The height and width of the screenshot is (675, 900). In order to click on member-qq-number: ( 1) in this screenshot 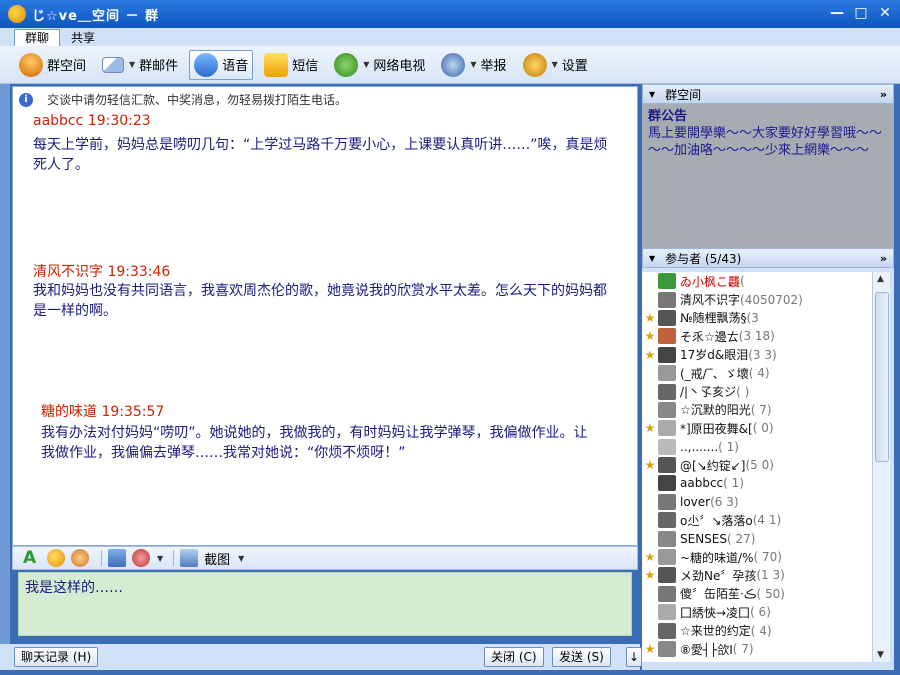, I will do `click(733, 483)`.